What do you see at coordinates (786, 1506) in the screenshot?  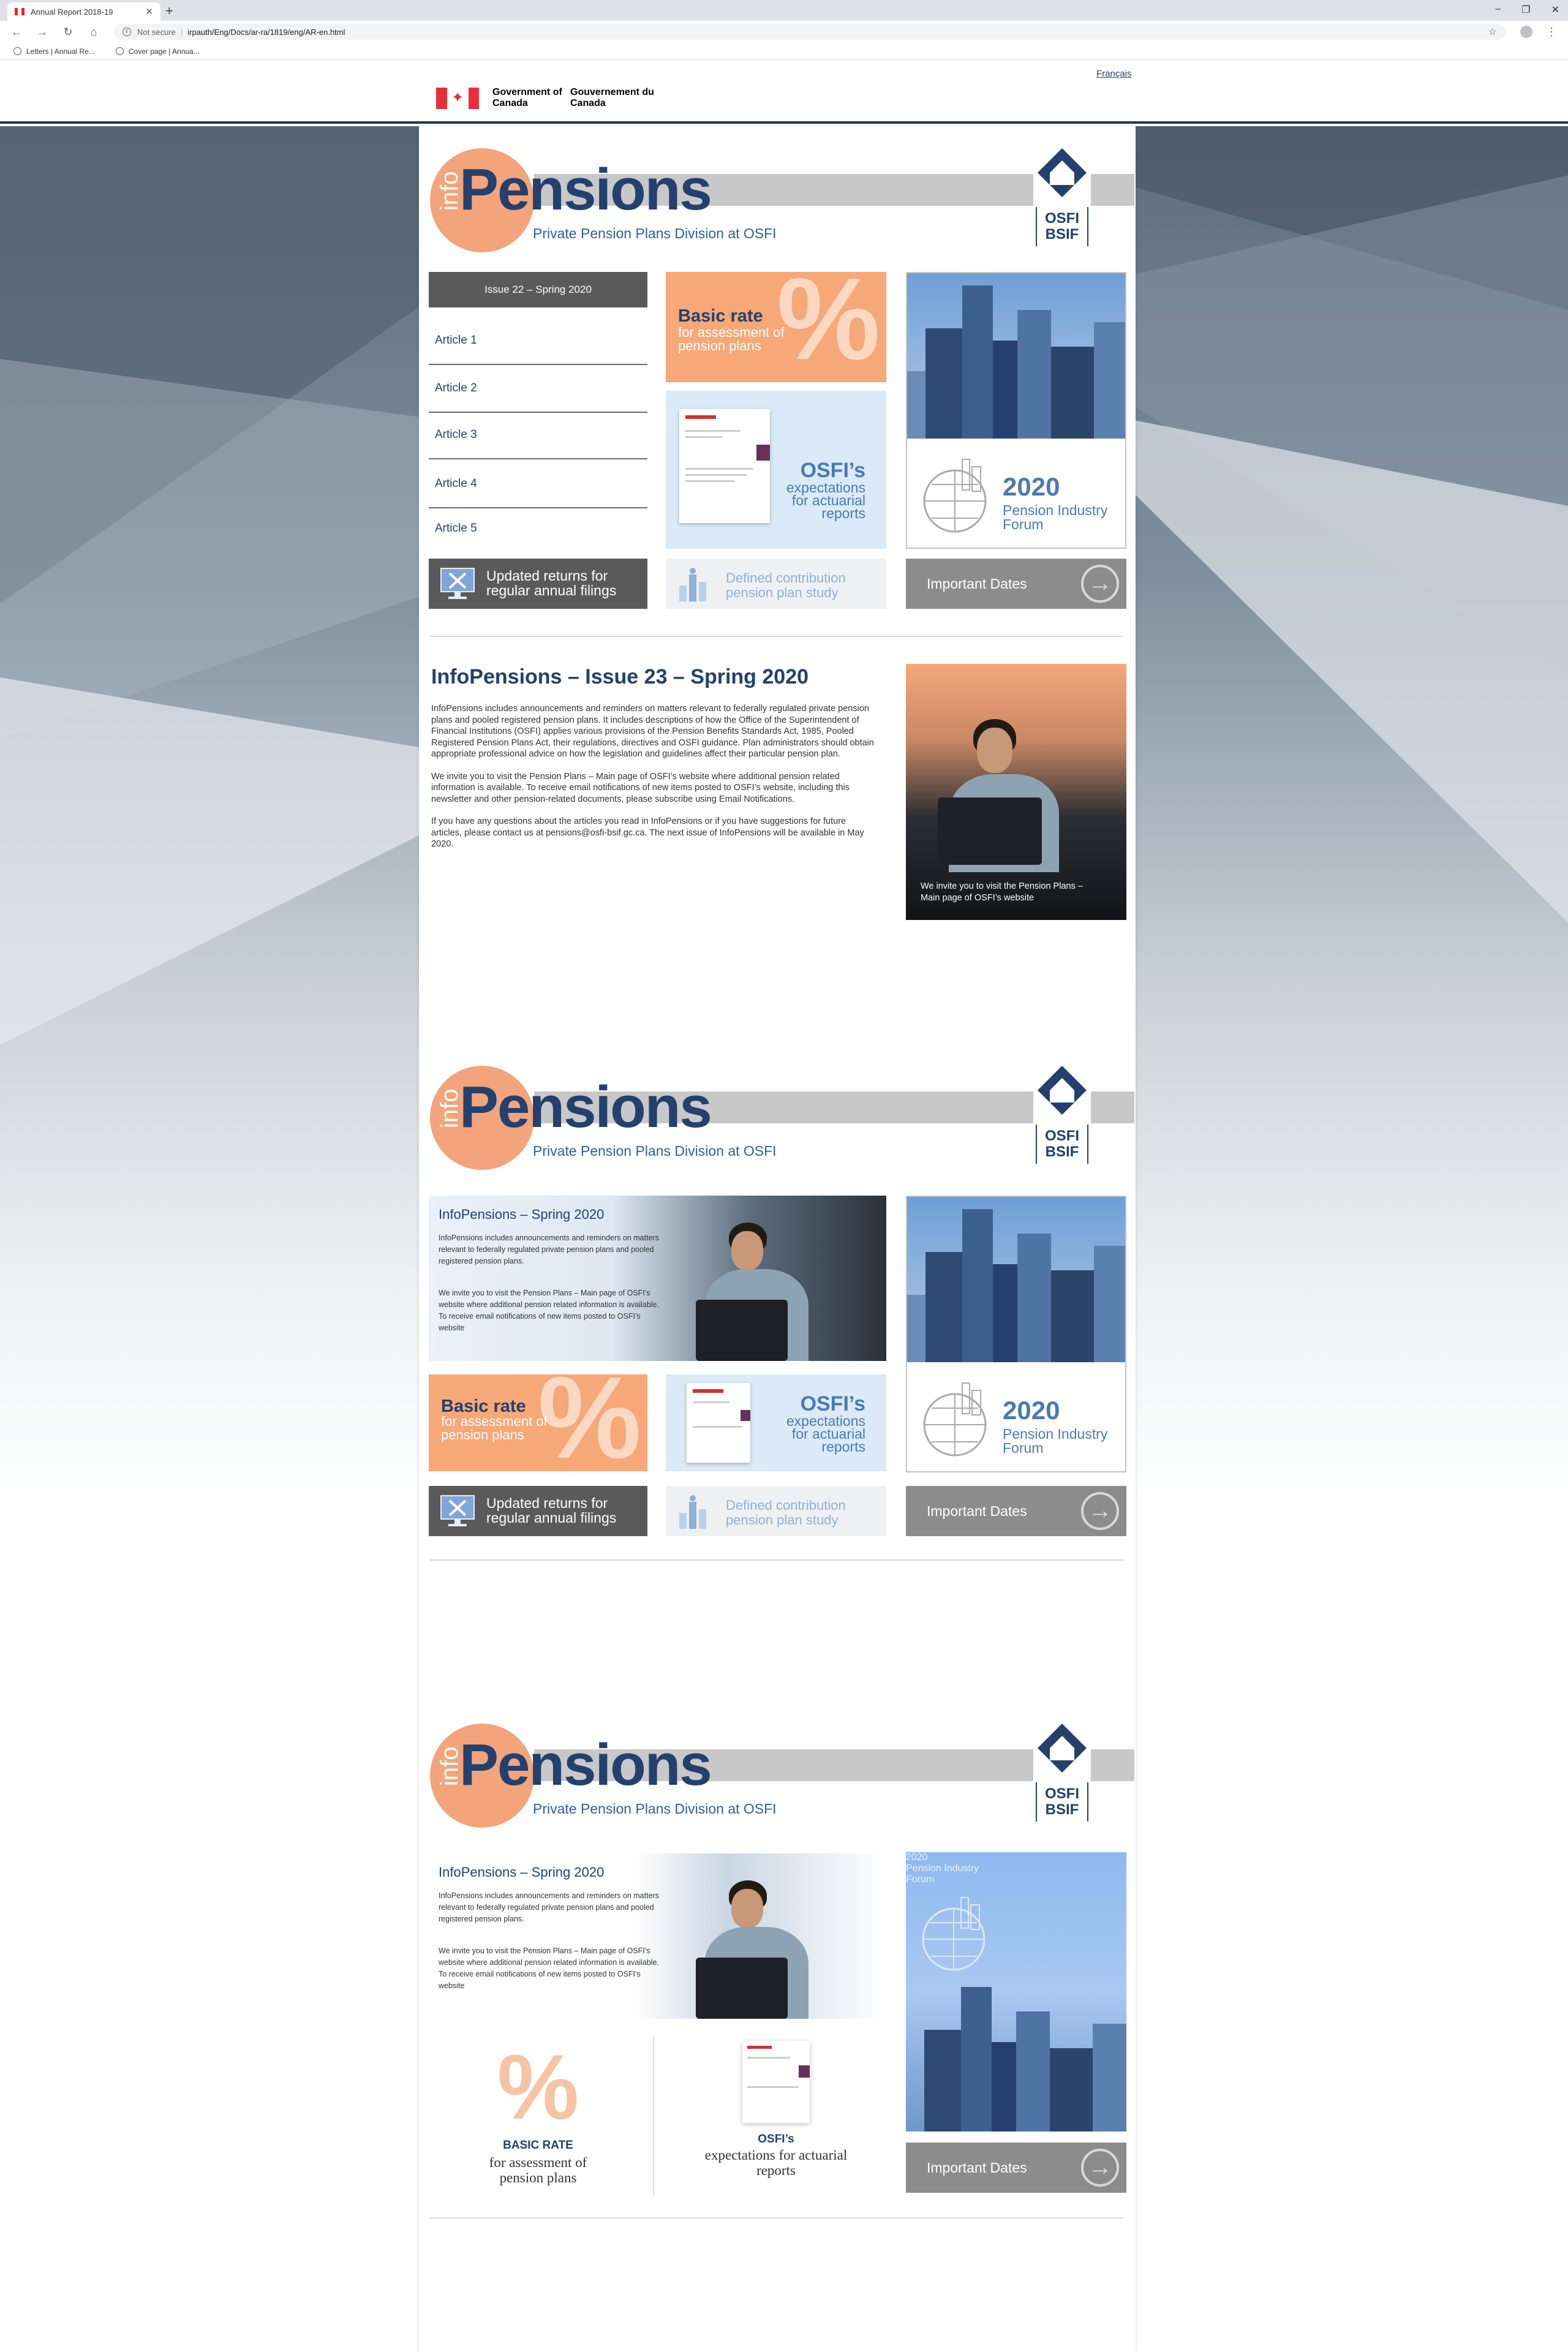 I see `defined-contribution-line1: Defined contribution` at bounding box center [786, 1506].